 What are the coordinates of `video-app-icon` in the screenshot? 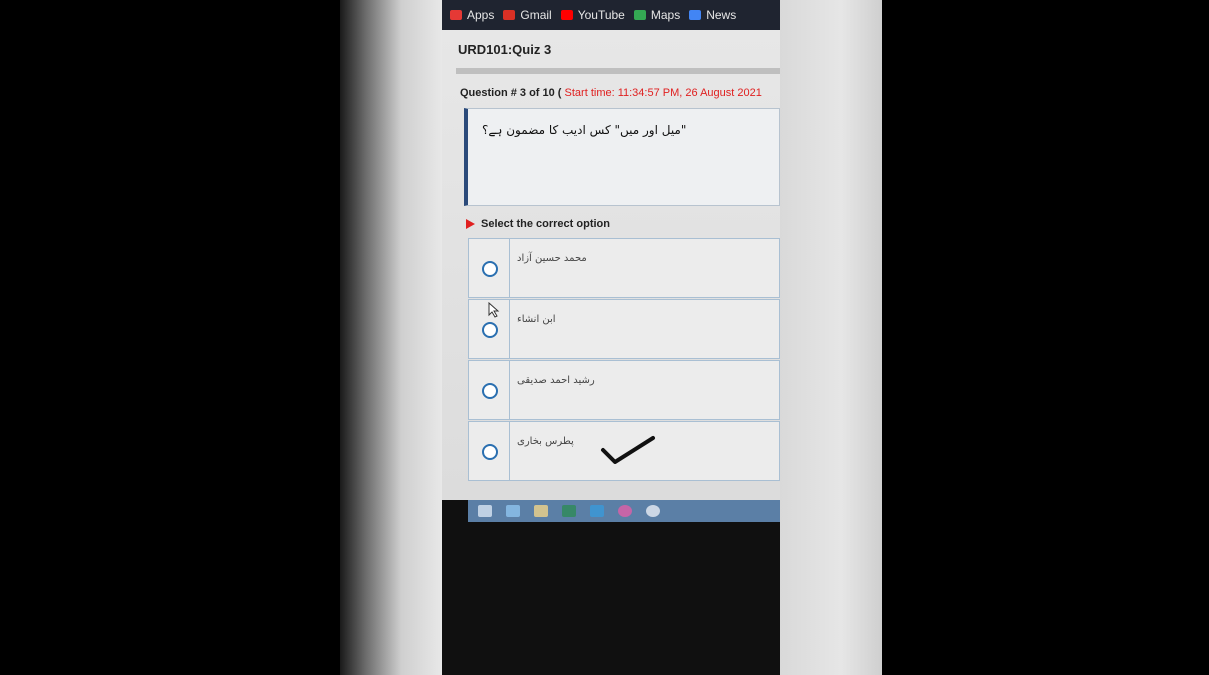 It's located at (597, 511).